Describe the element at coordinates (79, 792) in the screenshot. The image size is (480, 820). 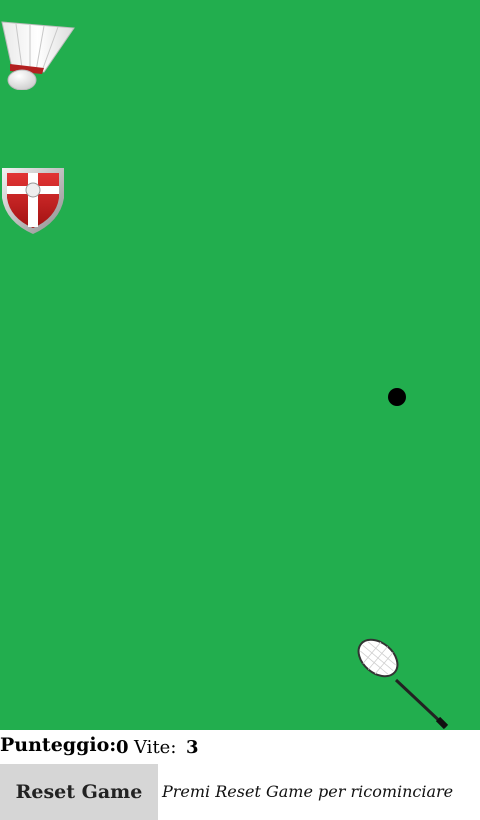
I see `reset-game-button: Reset Game` at that location.